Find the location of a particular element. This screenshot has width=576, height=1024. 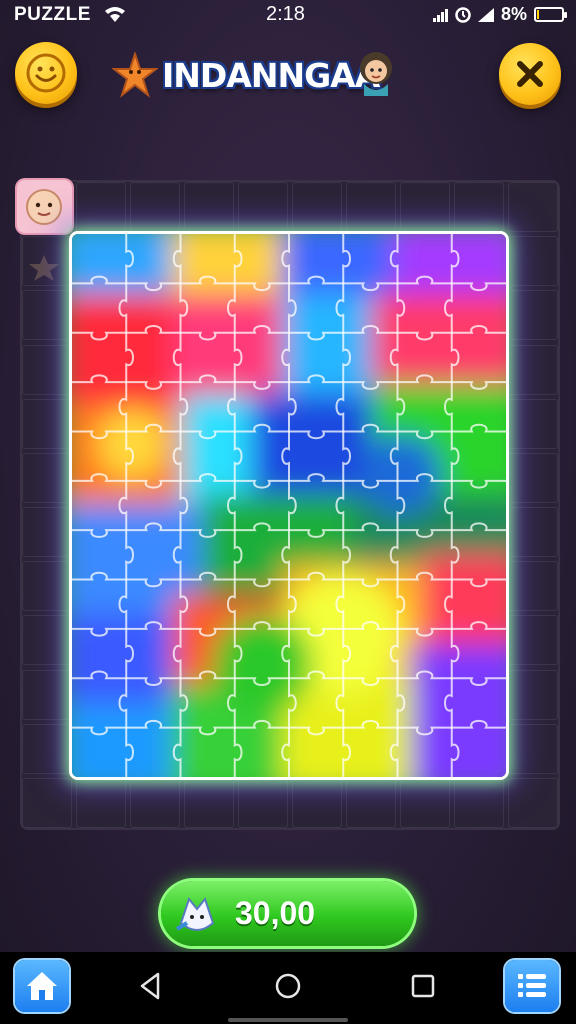

smiley-face-icon is located at coordinates (46, 73).